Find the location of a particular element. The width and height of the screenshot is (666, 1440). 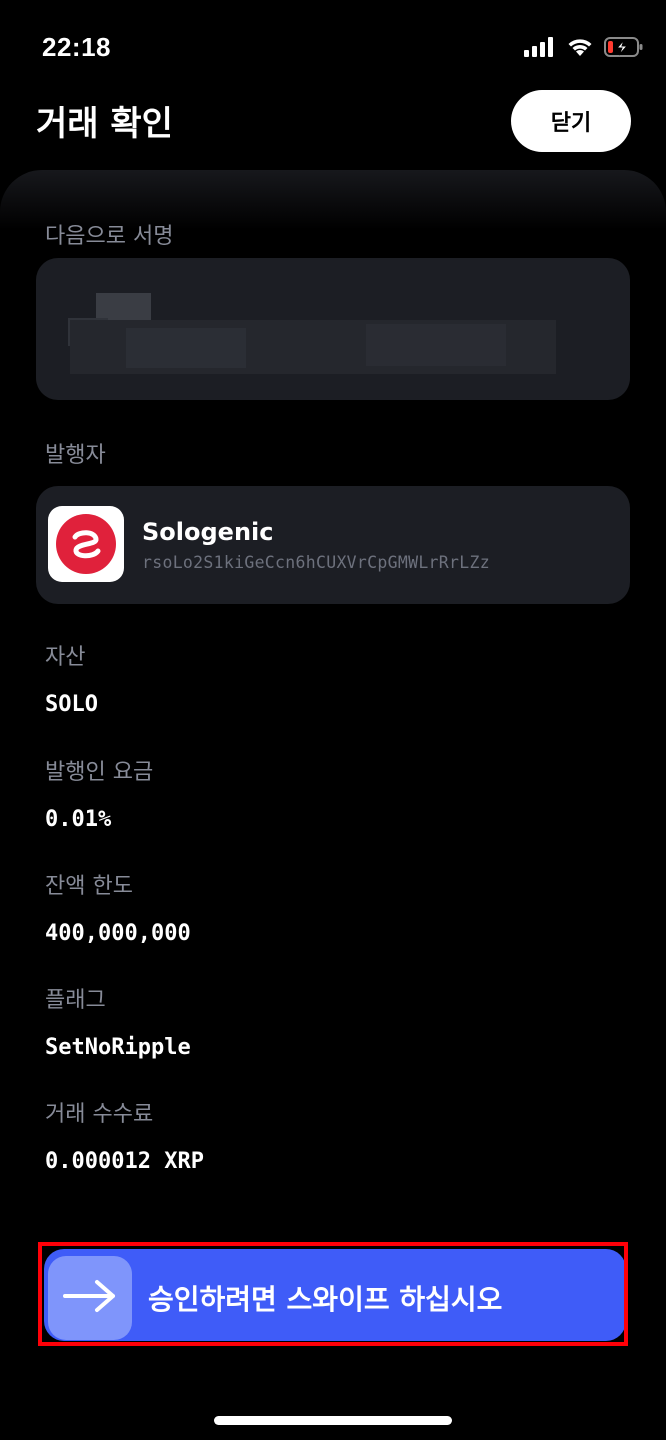

limit-value: 400,000,000 is located at coordinates (118, 933).